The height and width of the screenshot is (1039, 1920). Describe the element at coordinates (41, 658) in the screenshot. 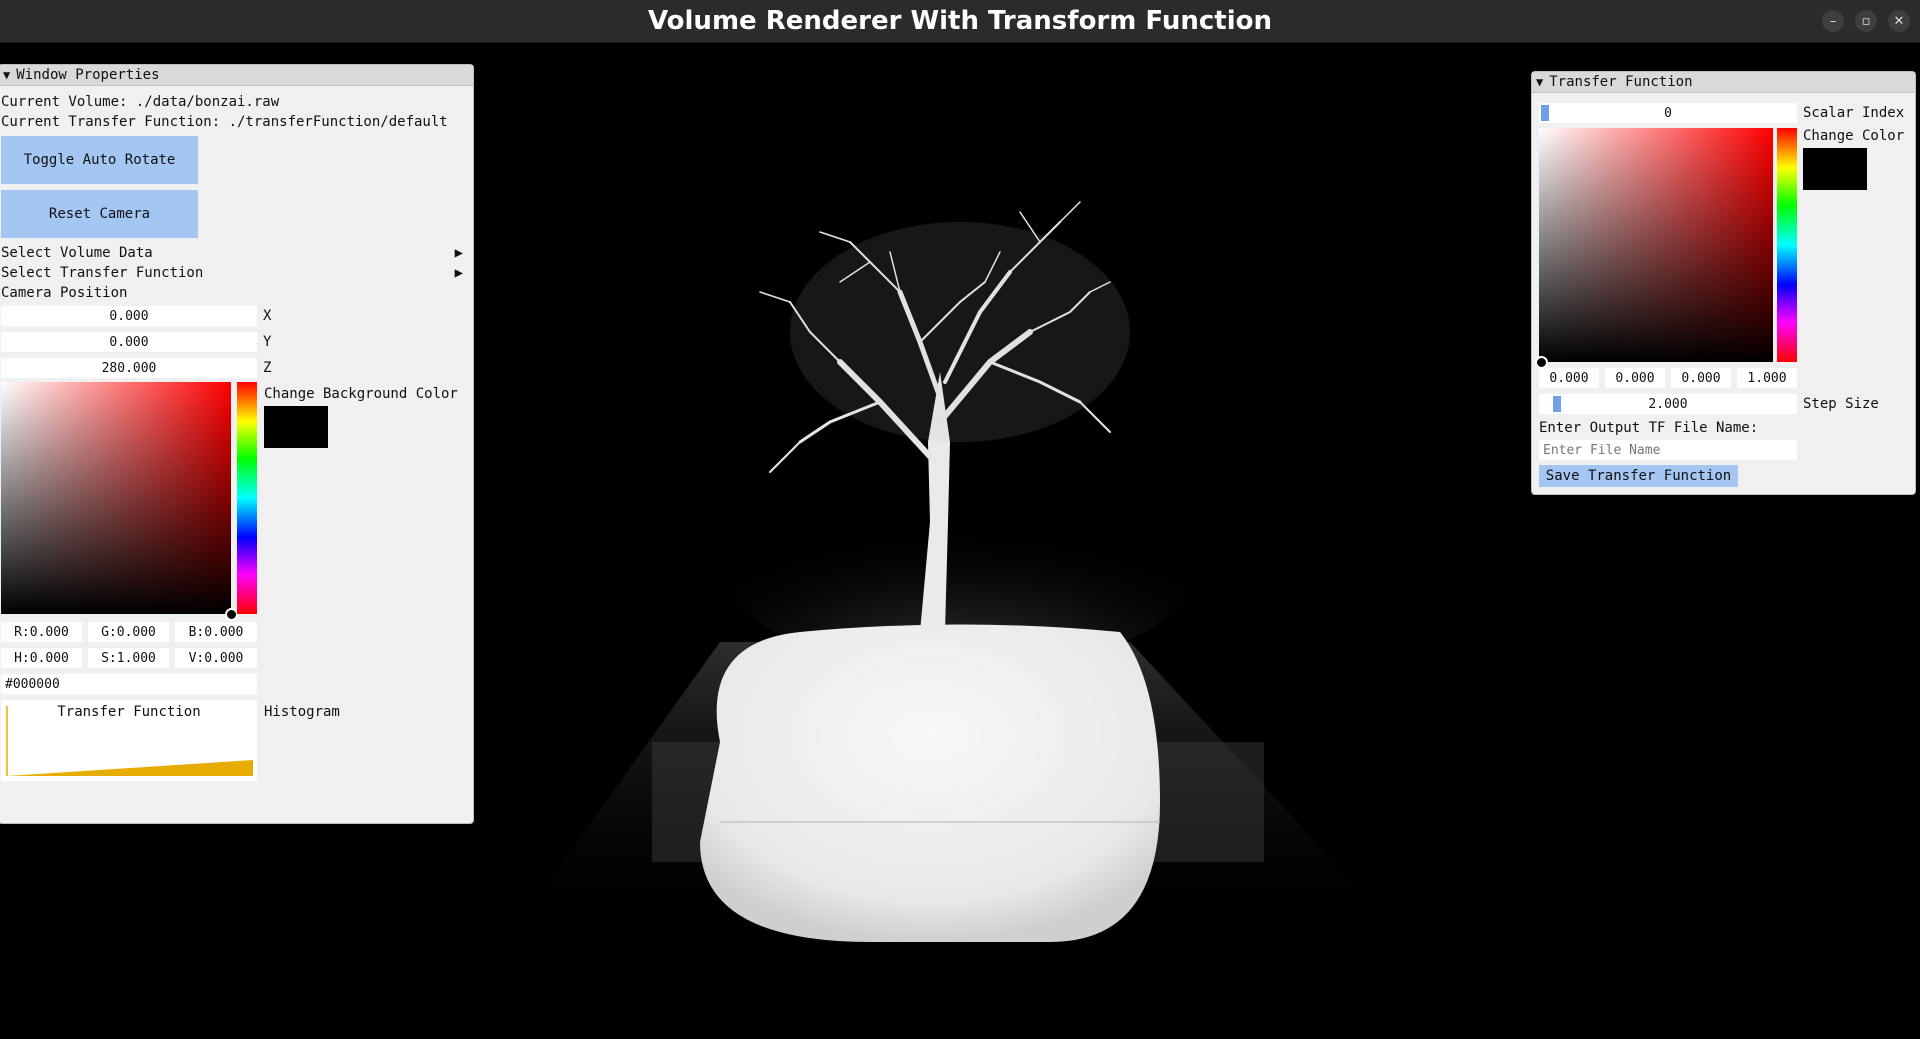

I see `hue-value-input: H:0.000` at that location.